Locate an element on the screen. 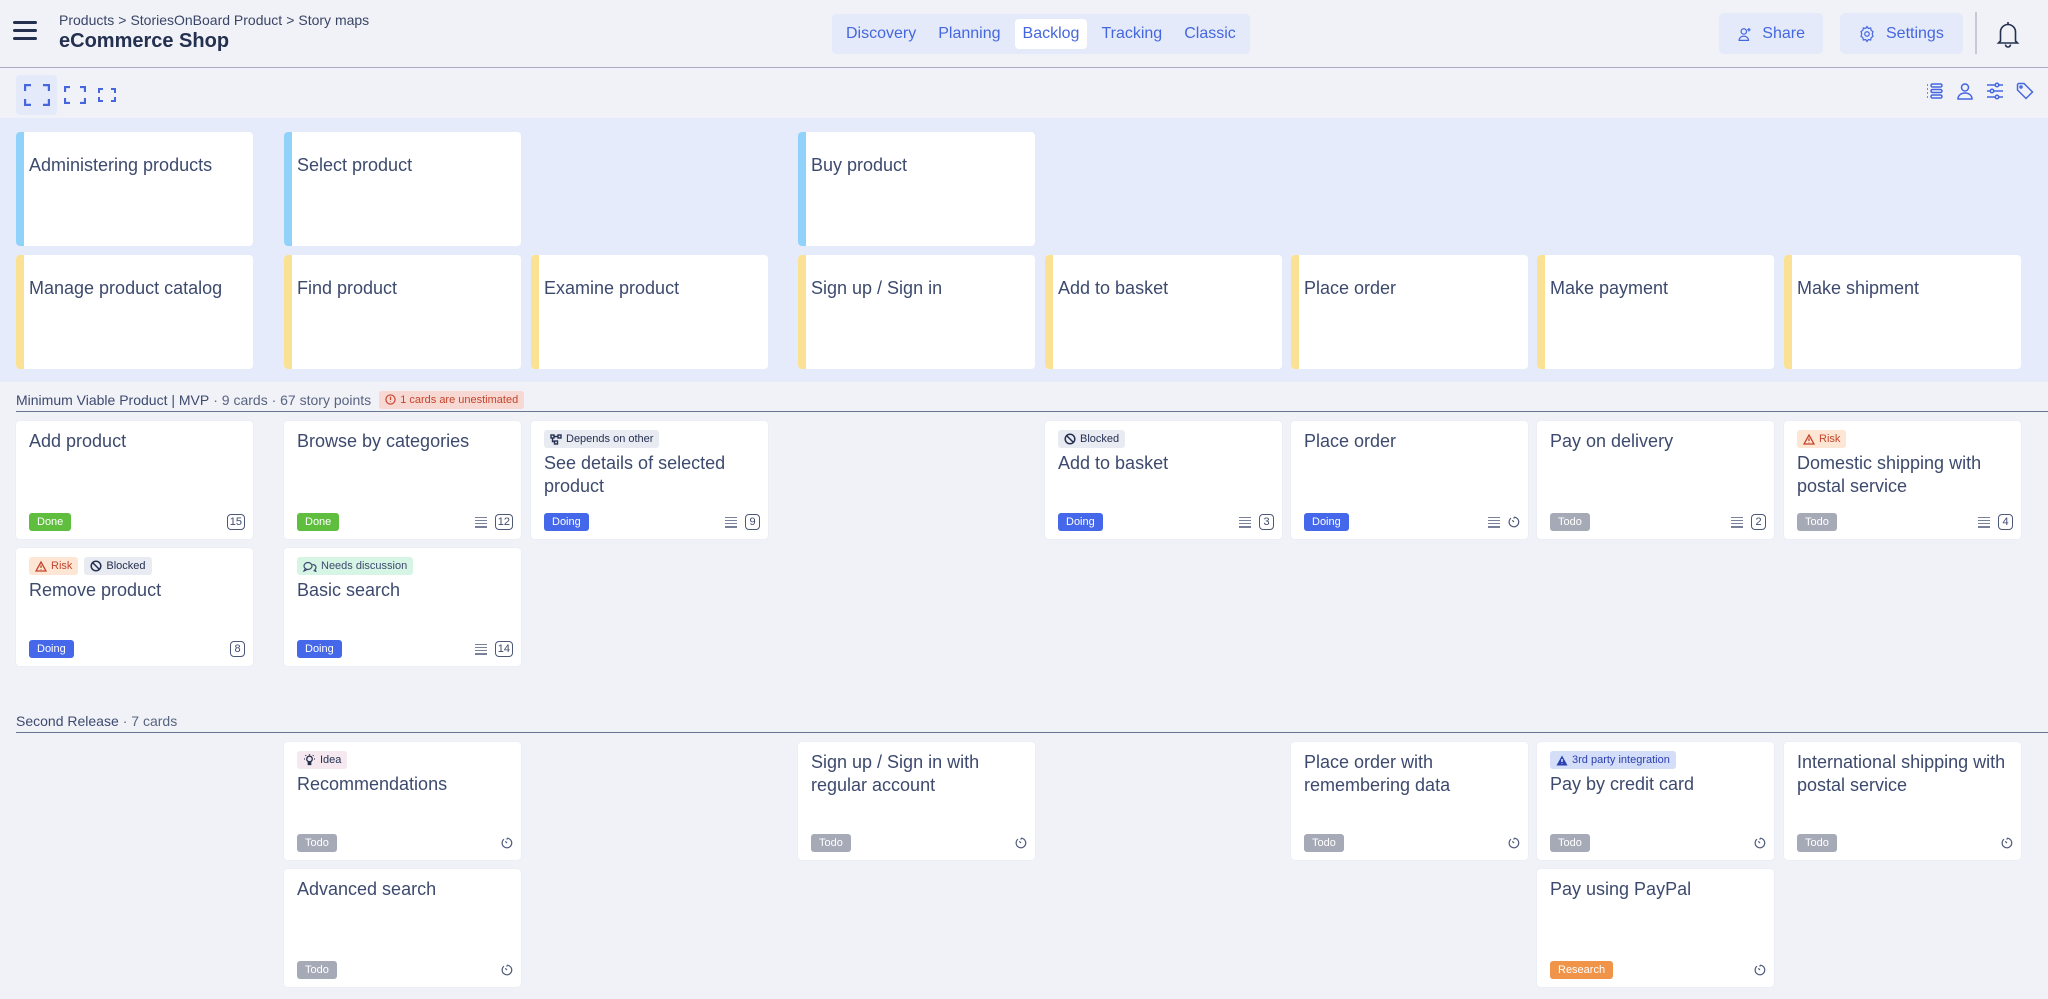 The image size is (2048, 999). activity-card: Buy product is located at coordinates (916, 189).